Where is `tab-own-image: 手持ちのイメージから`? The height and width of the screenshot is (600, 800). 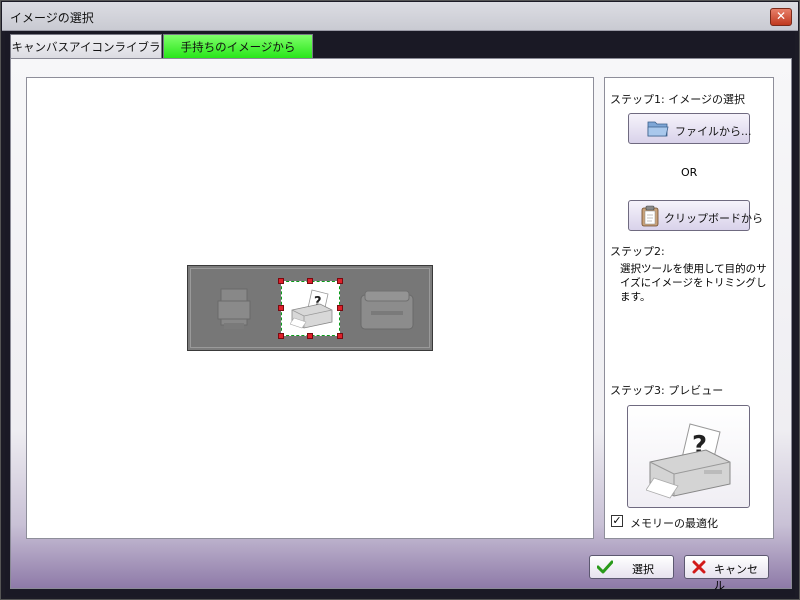 tab-own-image: 手持ちのイメージから is located at coordinates (238, 46).